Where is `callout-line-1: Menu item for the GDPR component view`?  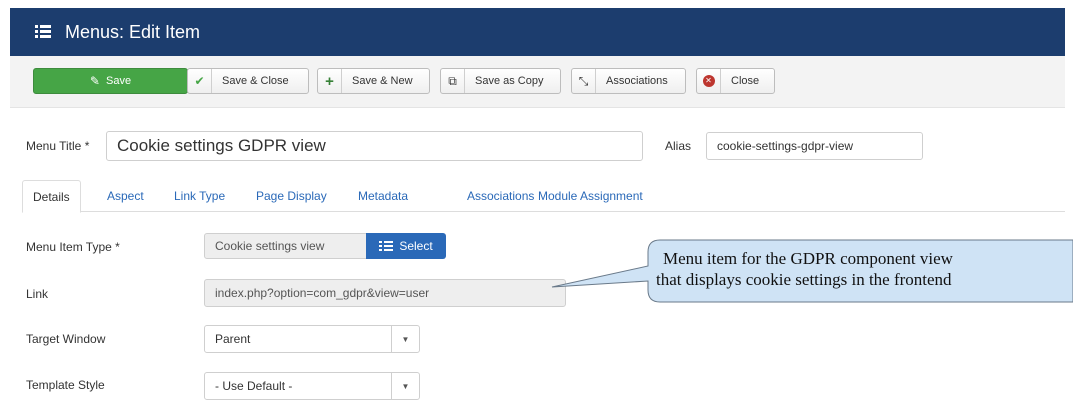
callout-line-1: Menu item for the GDPR component view is located at coordinates (808, 258).